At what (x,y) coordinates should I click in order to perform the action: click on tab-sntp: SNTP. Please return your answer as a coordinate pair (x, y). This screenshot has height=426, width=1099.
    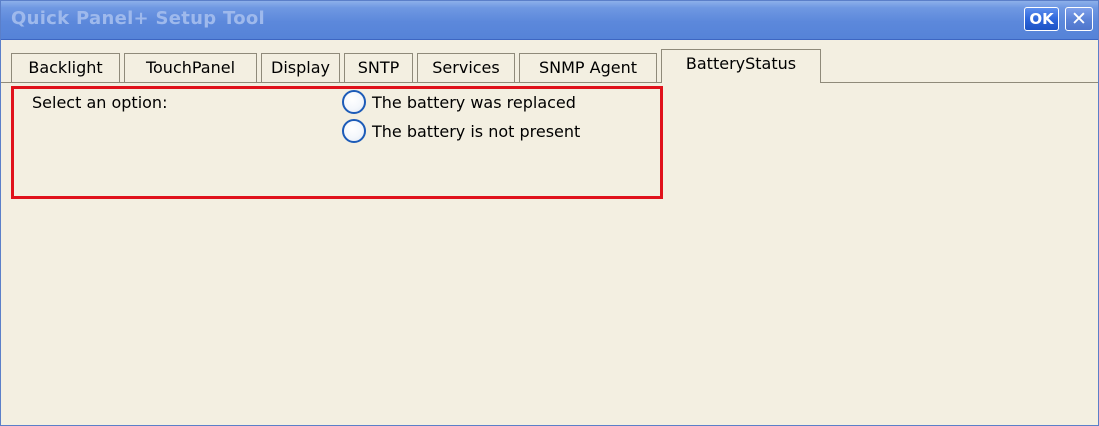
    Looking at the image, I should click on (378, 67).